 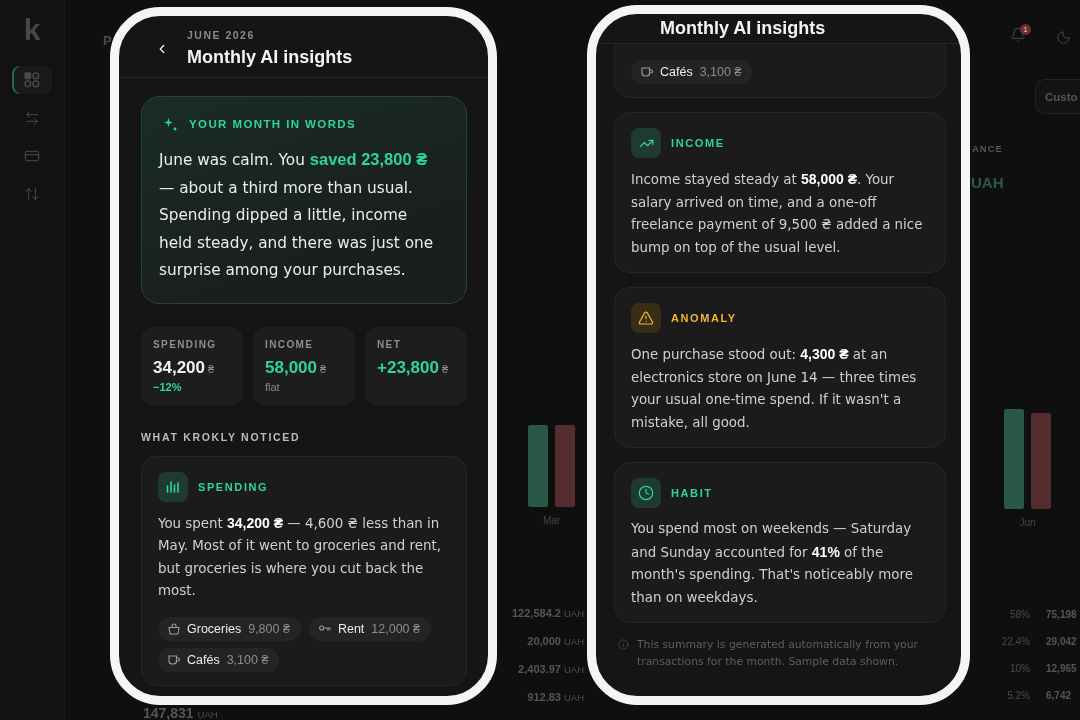 I want to click on amount: 912.83, so click(x=544, y=697).